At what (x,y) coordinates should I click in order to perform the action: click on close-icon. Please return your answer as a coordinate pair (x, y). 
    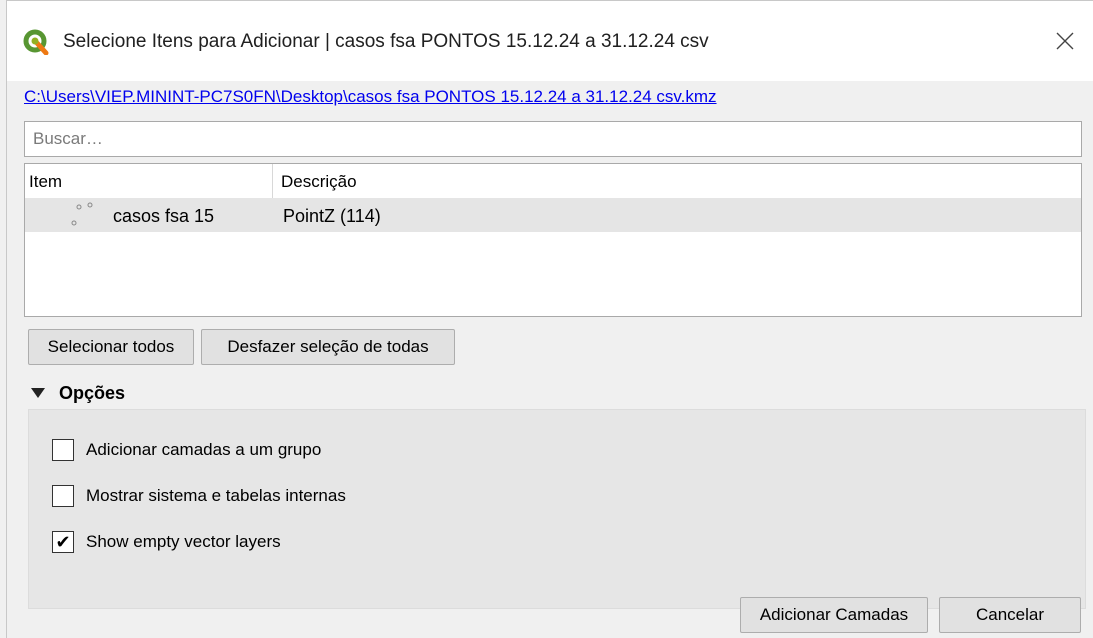
    Looking at the image, I should click on (1065, 41).